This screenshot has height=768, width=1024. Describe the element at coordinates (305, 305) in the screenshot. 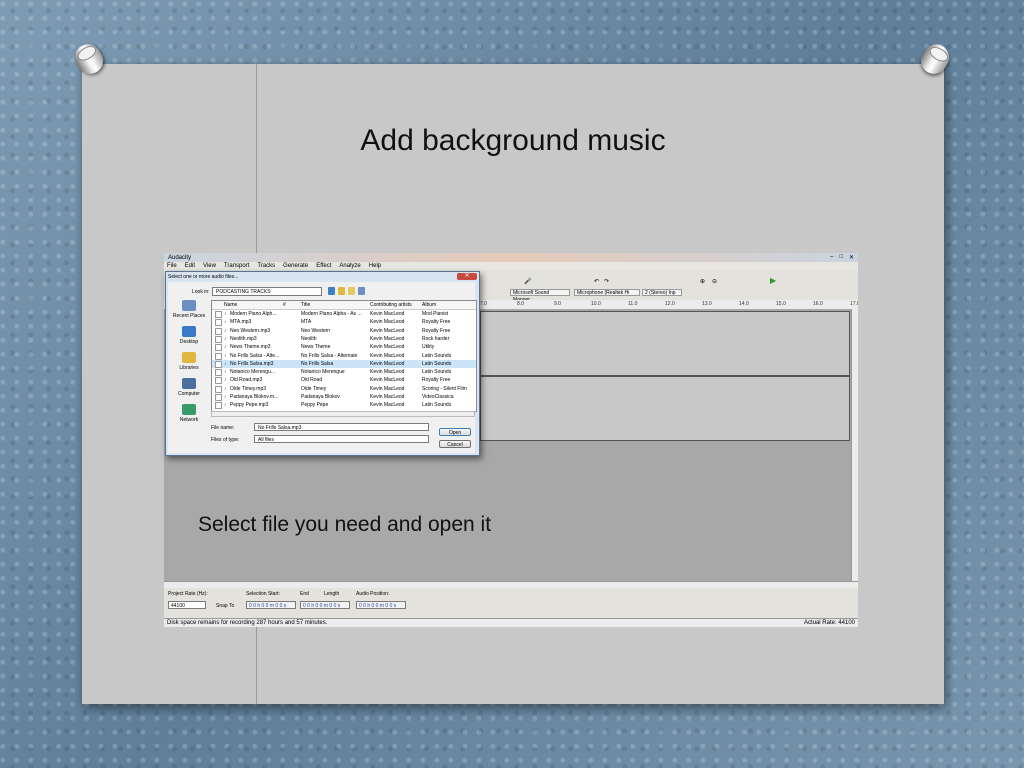

I see `column-header-title: Title` at that location.